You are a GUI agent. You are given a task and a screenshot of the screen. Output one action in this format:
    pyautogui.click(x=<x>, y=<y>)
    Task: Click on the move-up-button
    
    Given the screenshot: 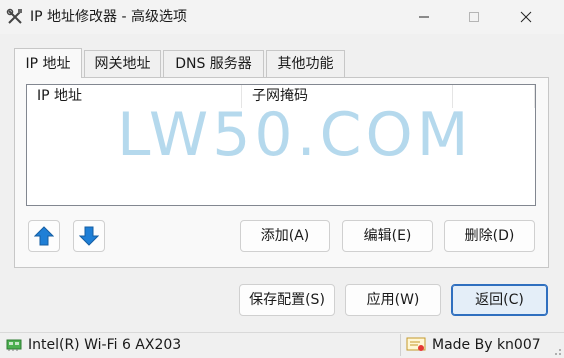 What is the action you would take?
    pyautogui.click(x=44, y=236)
    